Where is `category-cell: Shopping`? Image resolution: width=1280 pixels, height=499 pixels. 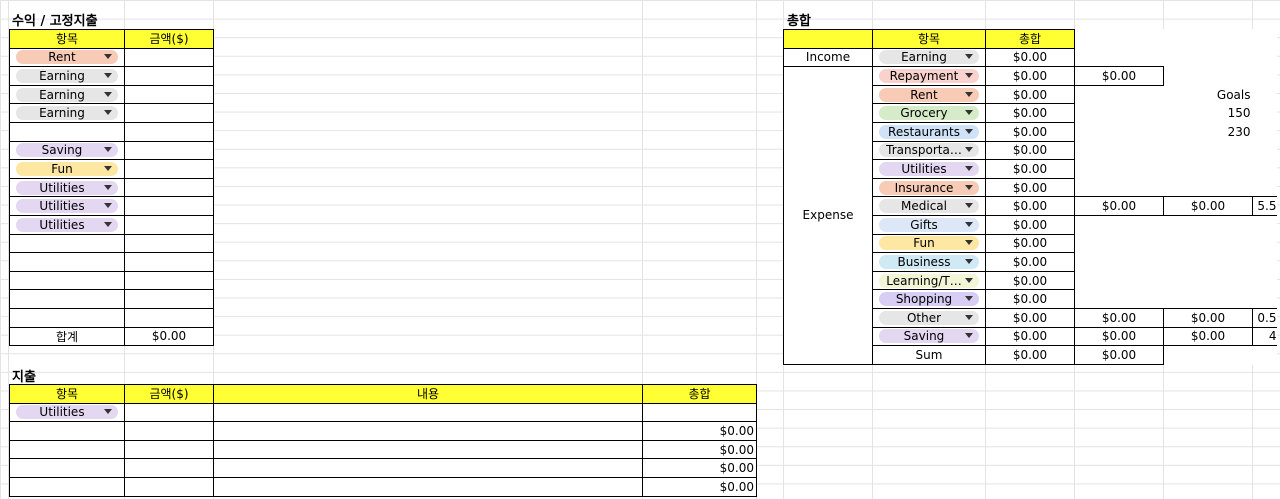 category-cell: Shopping is located at coordinates (929, 299).